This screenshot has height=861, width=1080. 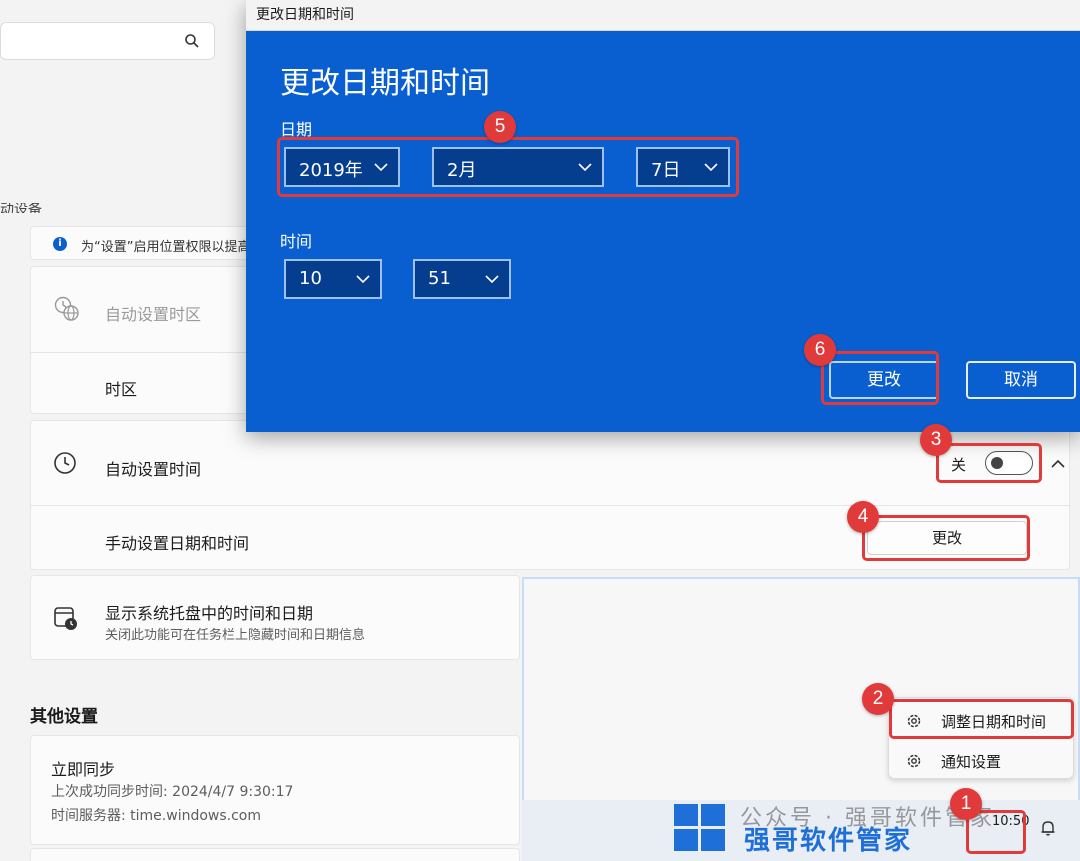 What do you see at coordinates (66, 308) in the screenshot?
I see `globe-clock-icon` at bounding box center [66, 308].